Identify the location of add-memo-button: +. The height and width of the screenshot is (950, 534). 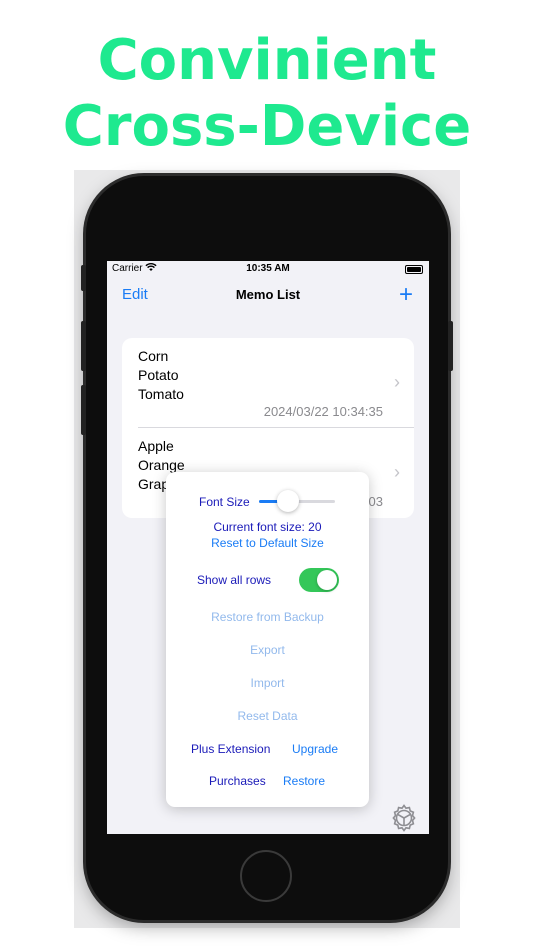
(406, 295).